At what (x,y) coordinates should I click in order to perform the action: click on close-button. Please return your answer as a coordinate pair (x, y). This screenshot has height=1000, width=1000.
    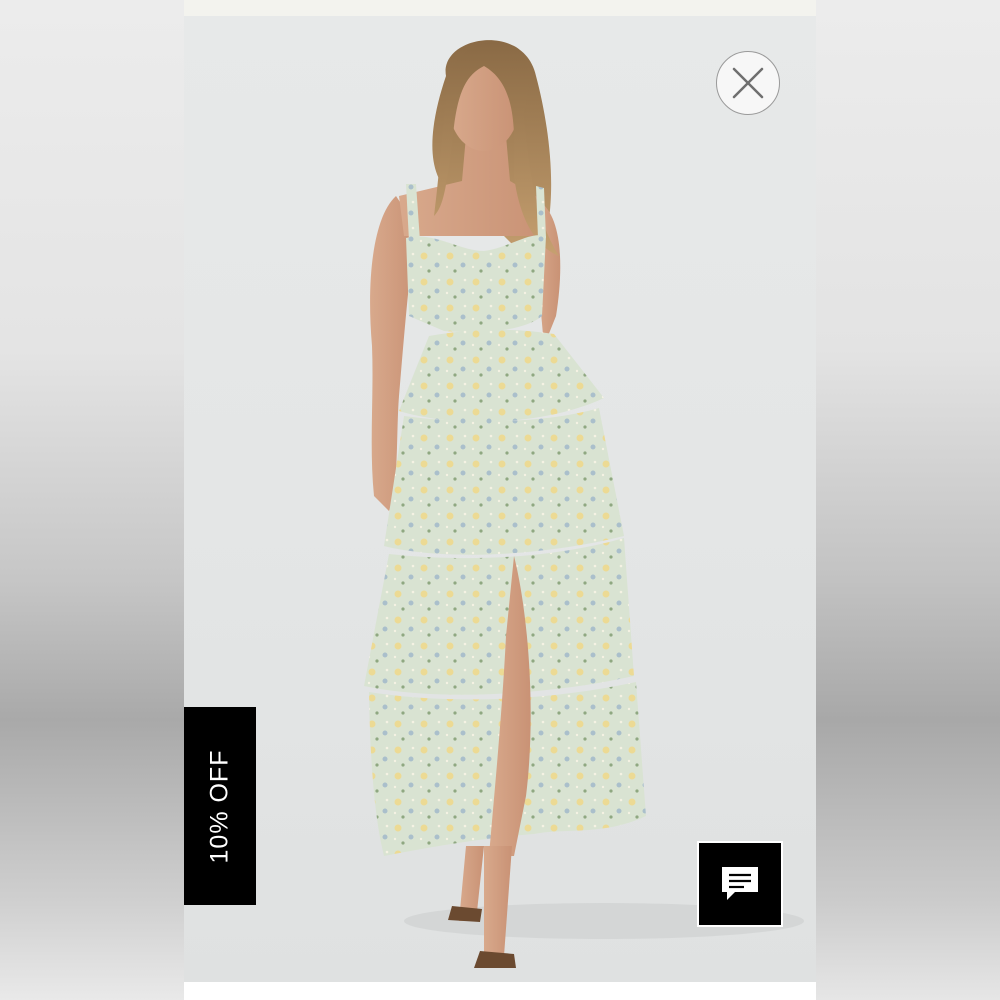
    Looking at the image, I should click on (748, 83).